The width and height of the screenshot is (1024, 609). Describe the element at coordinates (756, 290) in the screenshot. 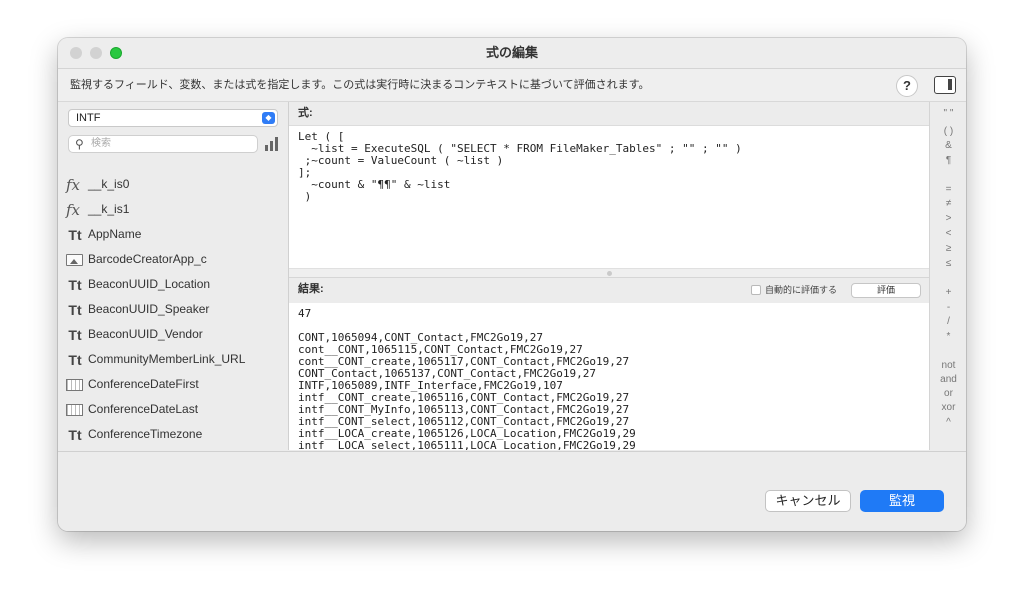

I see `auto-evaluate-checkbox` at that location.